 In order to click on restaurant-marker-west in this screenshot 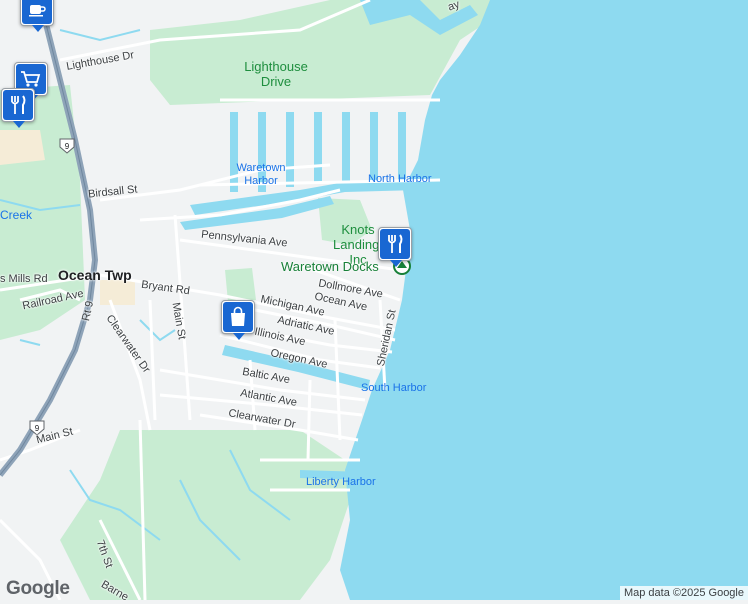, I will do `click(18, 108)`.